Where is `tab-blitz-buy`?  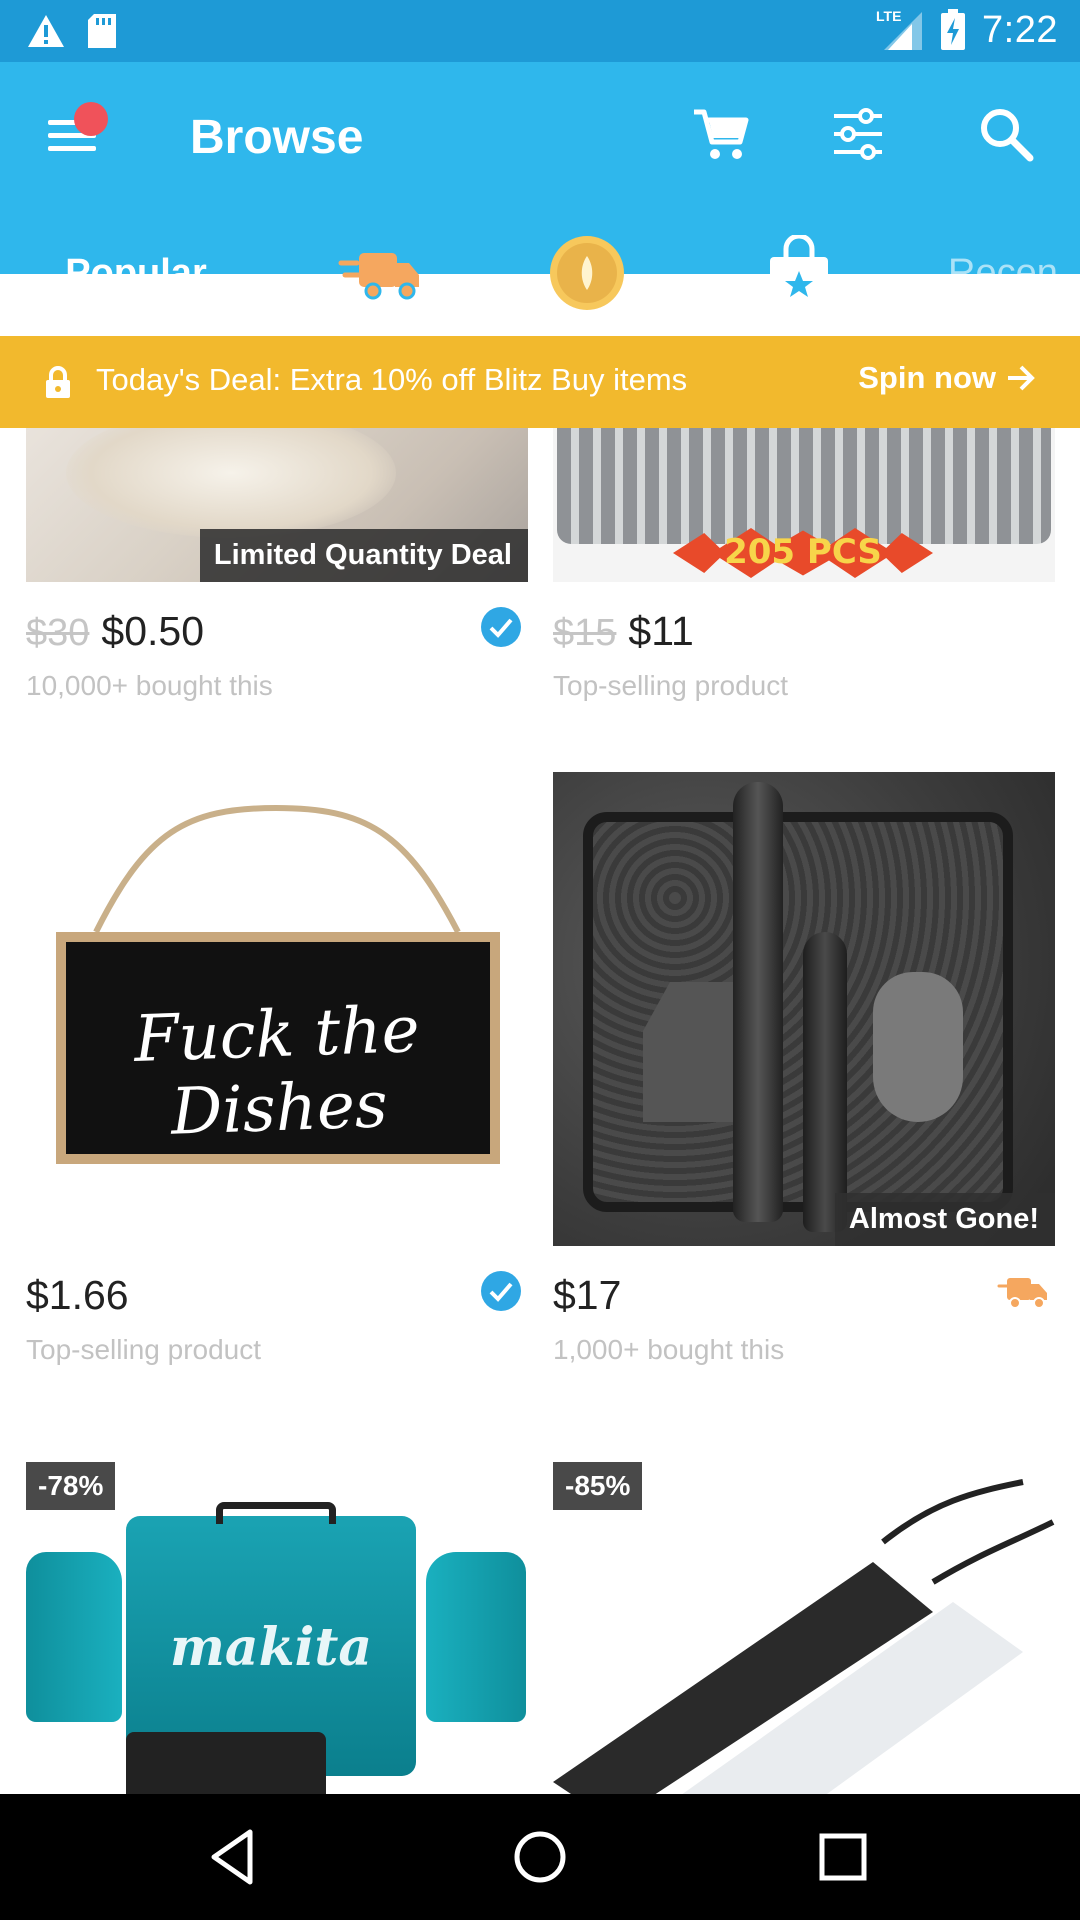 tab-blitz-buy is located at coordinates (799, 273).